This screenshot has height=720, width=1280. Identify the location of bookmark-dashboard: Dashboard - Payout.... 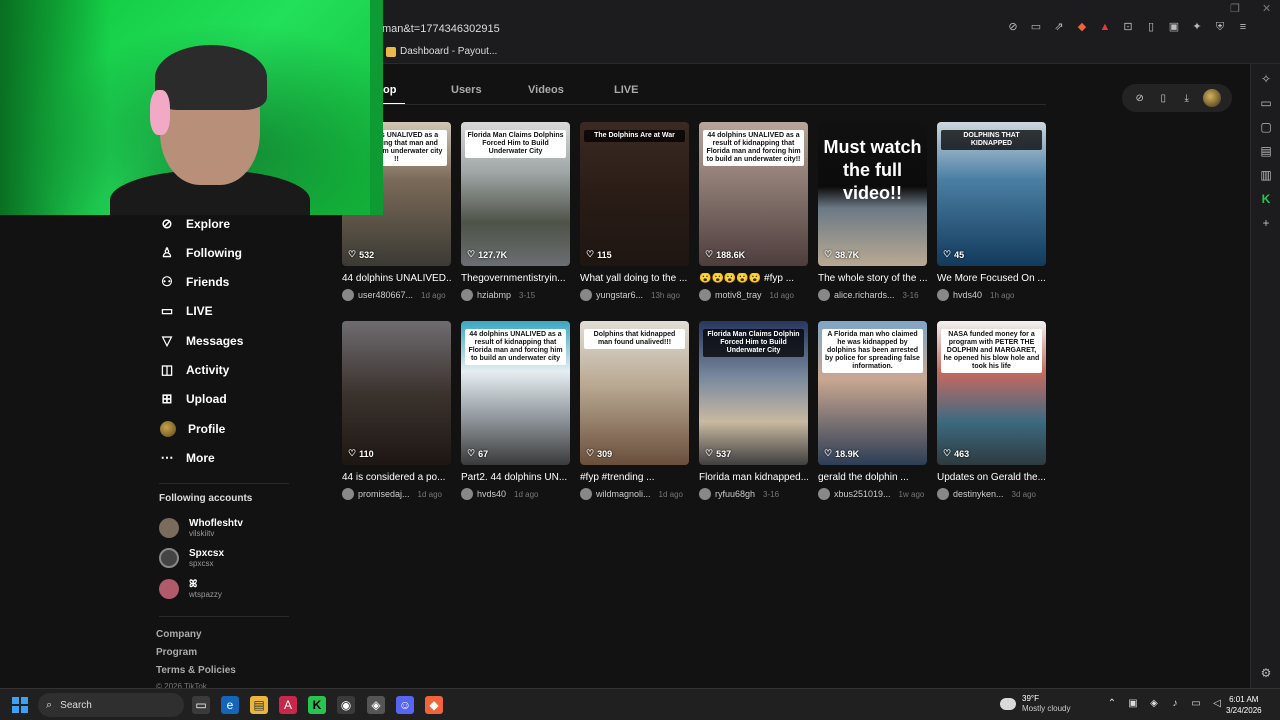
(441, 51).